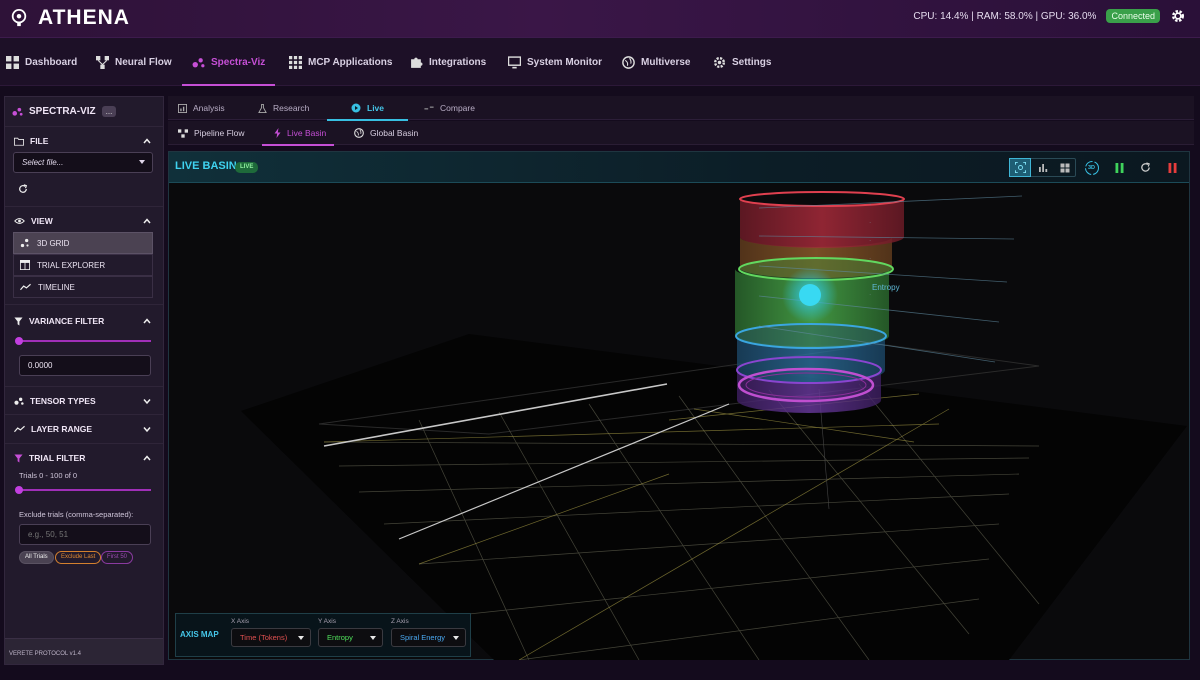 The height and width of the screenshot is (680, 1200). I want to click on nav-dashboard: Dashboard, so click(41, 62).